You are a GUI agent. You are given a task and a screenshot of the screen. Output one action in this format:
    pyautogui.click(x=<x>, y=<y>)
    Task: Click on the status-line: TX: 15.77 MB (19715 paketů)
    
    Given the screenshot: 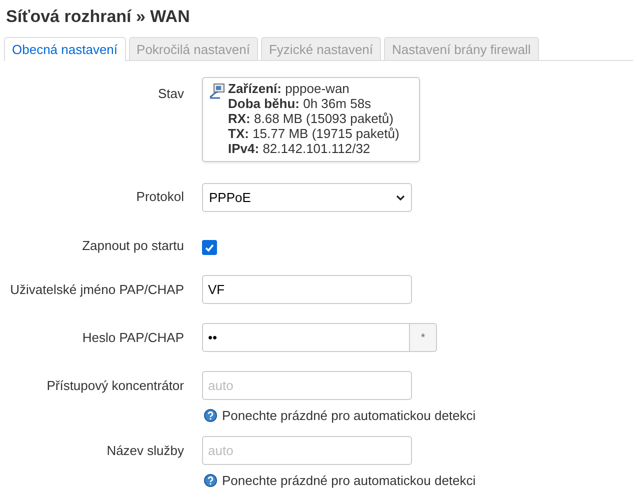 What is the action you would take?
    pyautogui.click(x=314, y=133)
    